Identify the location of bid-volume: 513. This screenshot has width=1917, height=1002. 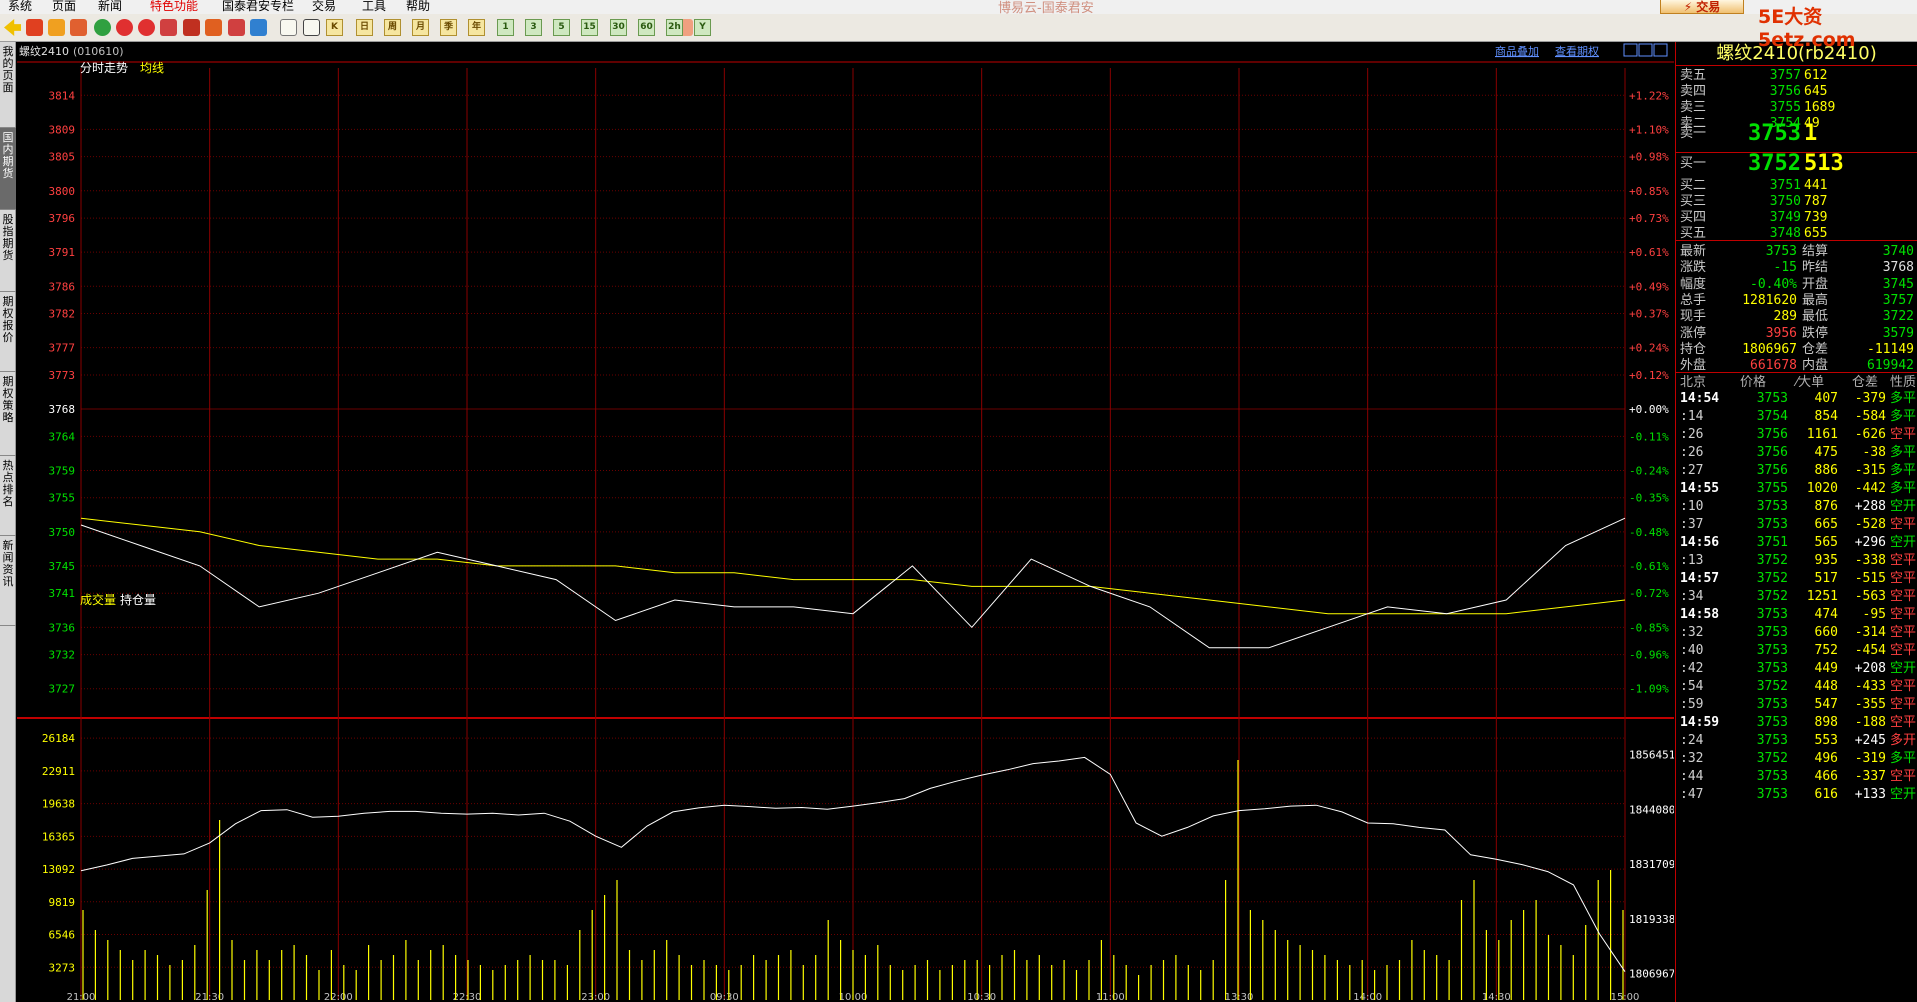
(1824, 163).